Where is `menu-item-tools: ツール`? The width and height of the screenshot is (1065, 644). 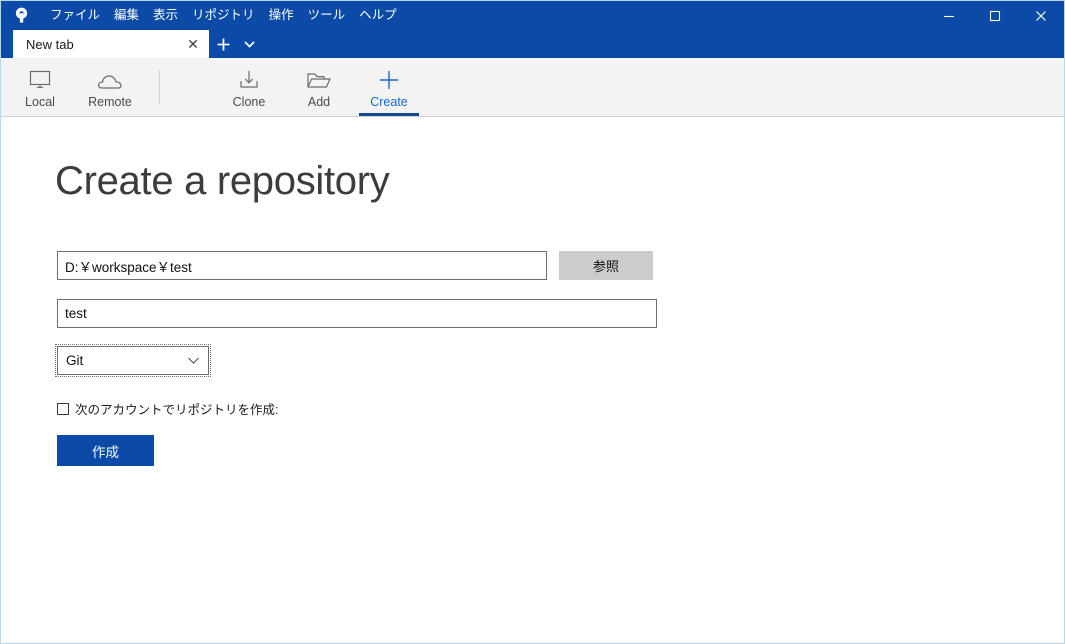 menu-item-tools: ツール is located at coordinates (327, 15).